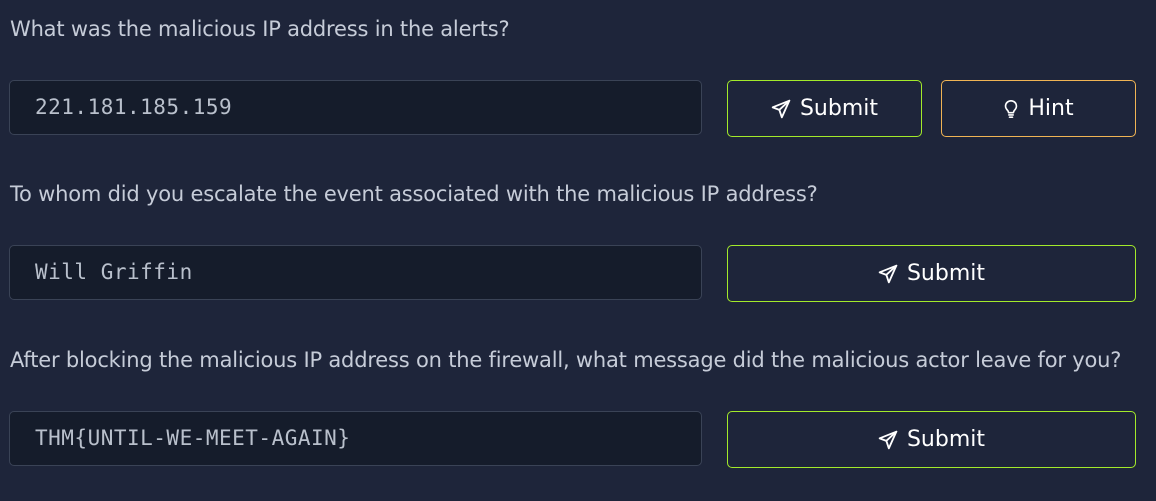 This screenshot has width=1156, height=501. I want to click on question-3-answer-field: THM{UNTIL-WE-MEET-AGAIN}, so click(355, 438).